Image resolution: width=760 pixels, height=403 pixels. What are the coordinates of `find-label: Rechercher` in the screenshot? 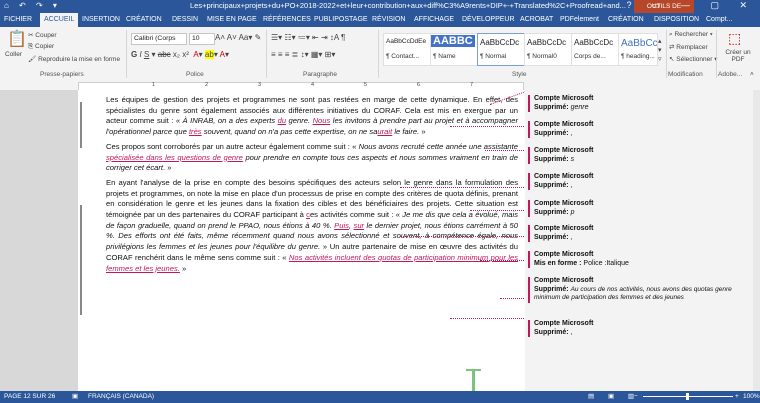 It's located at (691, 34).